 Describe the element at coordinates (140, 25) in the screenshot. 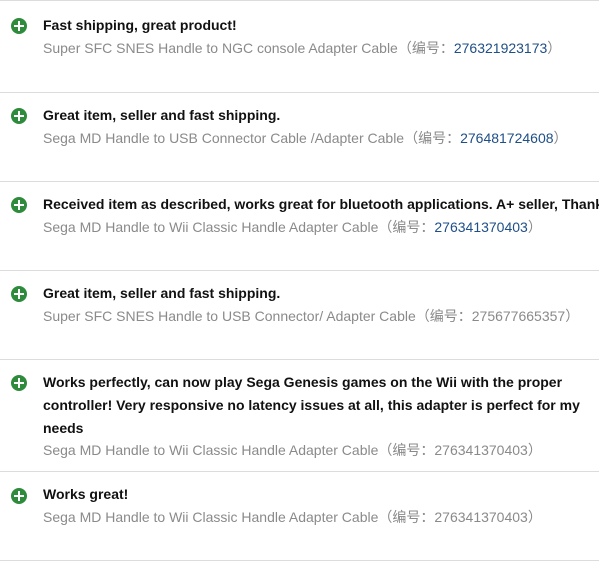

I see `feedback-comment: Fast shipping, great product!` at that location.